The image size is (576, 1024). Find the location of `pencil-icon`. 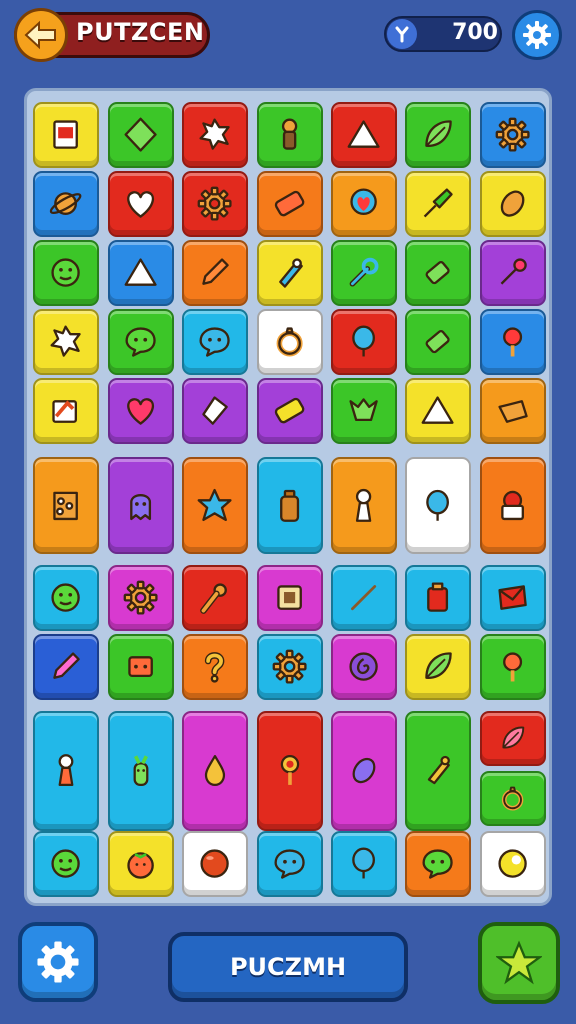

pencil-icon is located at coordinates (67, 666).